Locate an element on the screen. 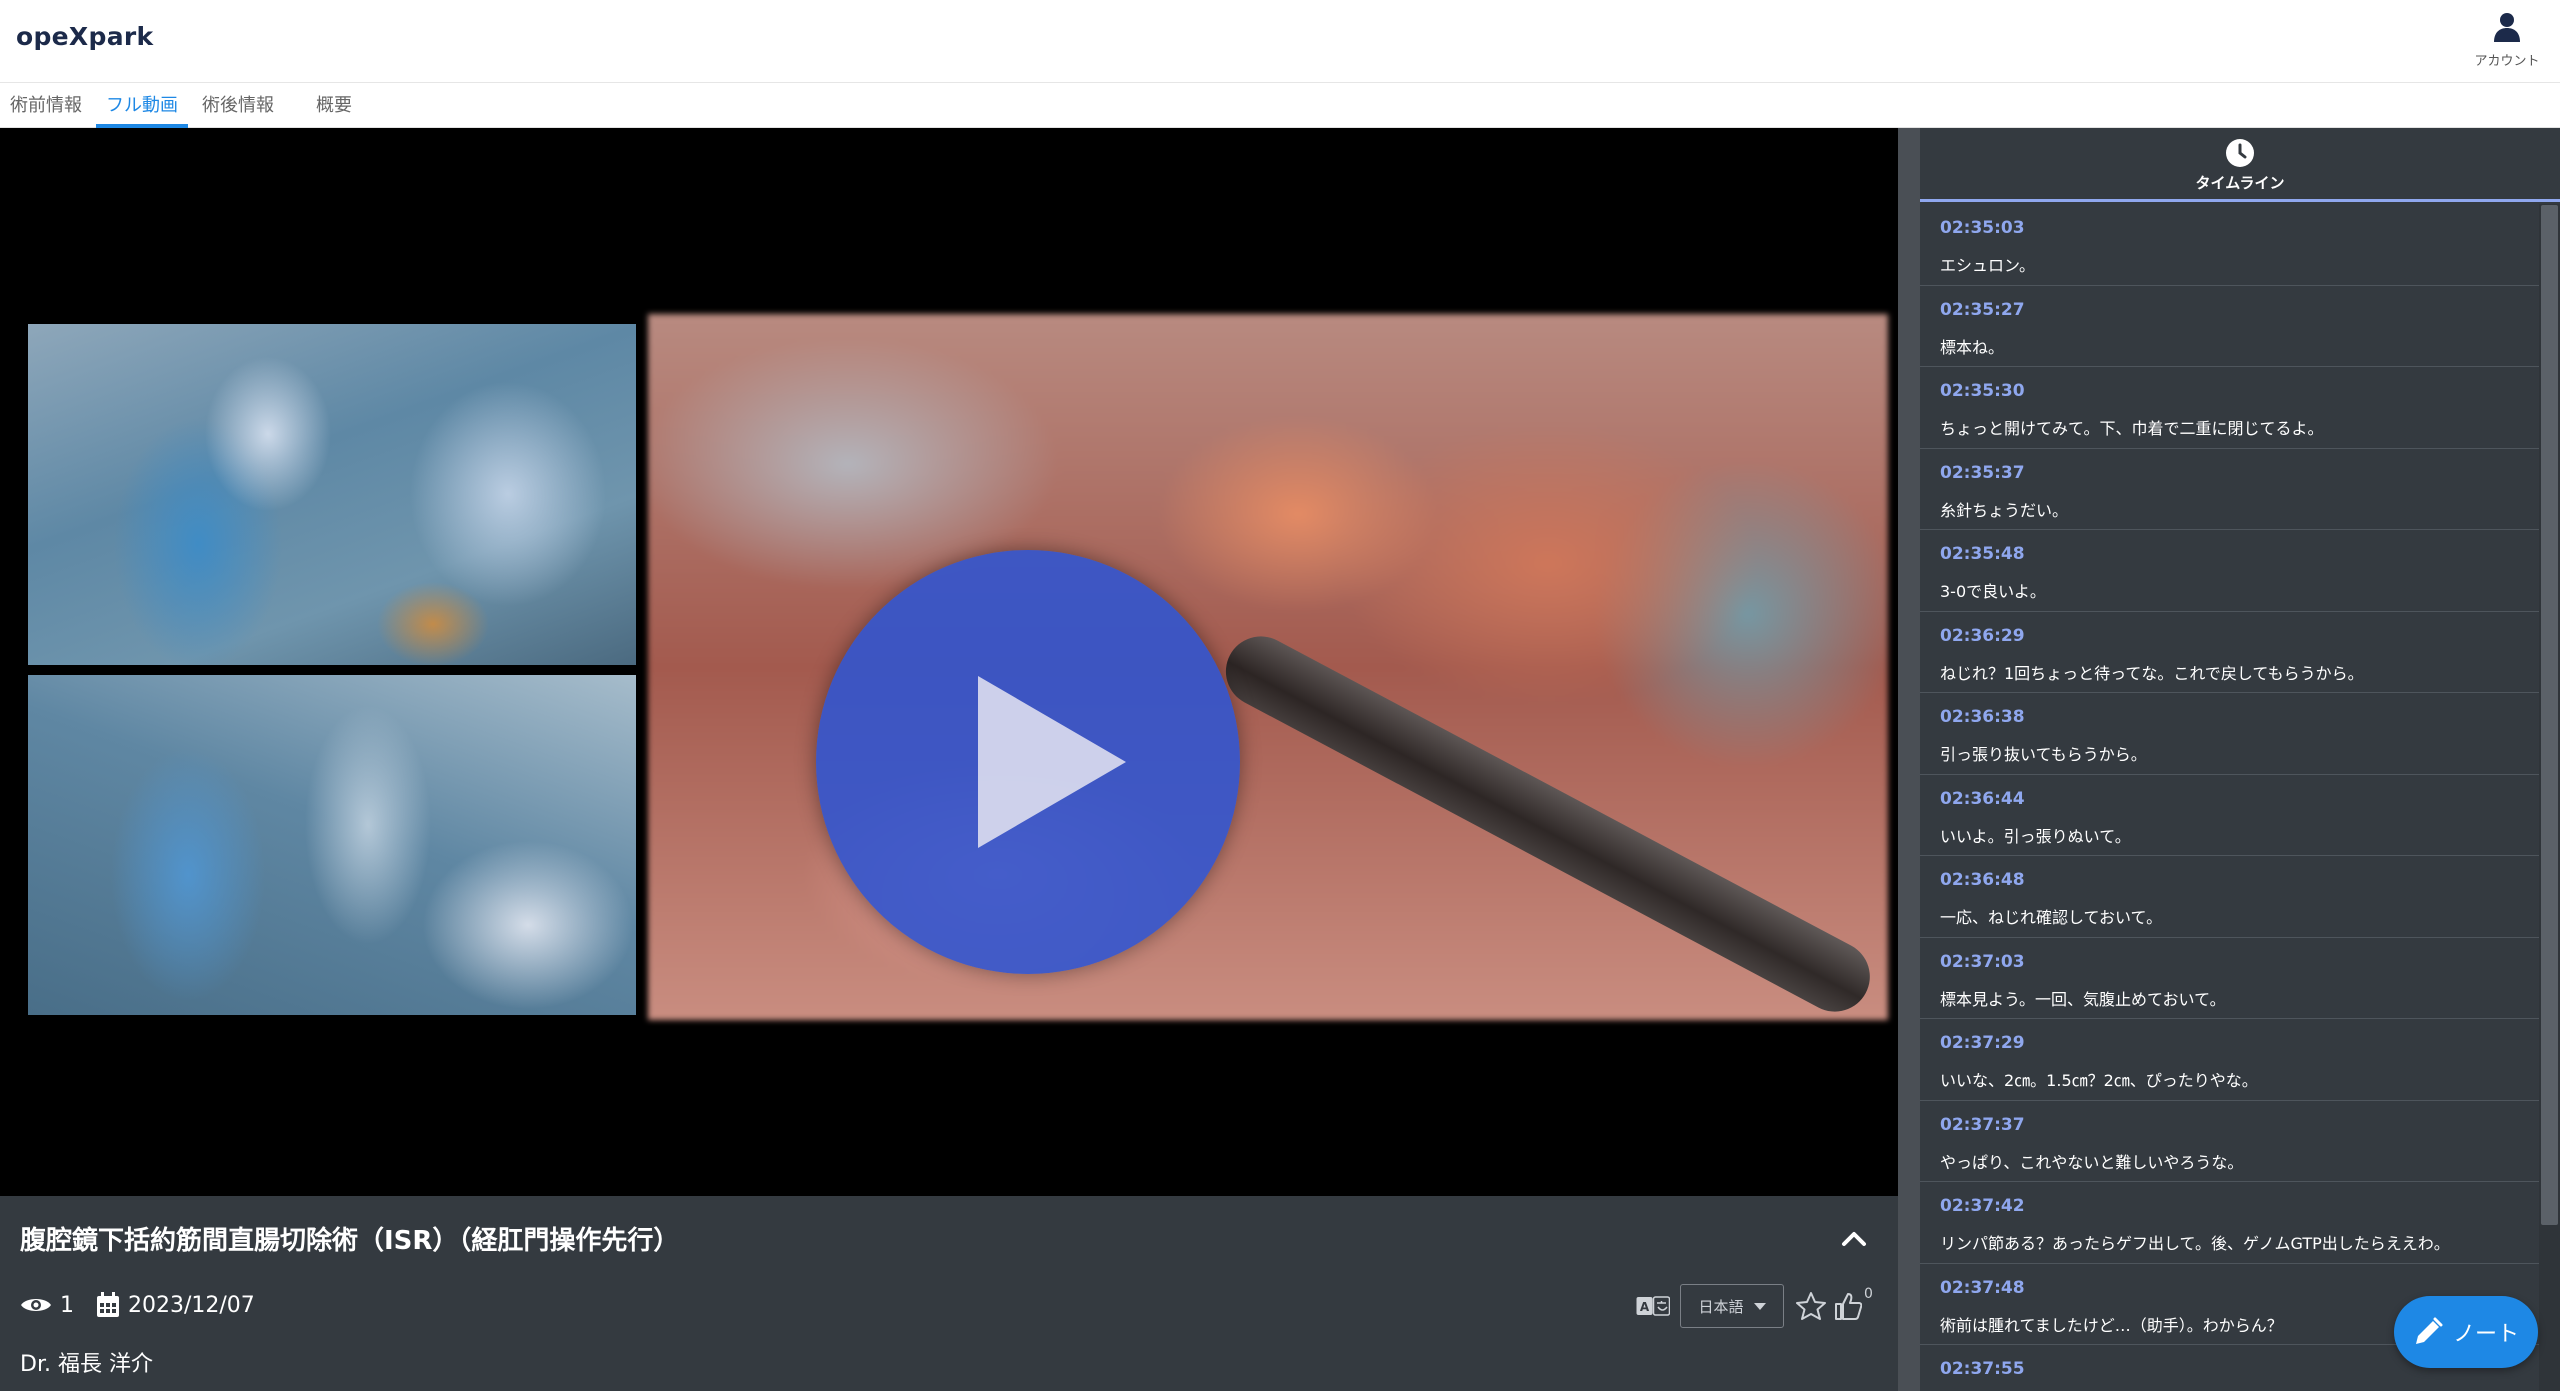  tab-preoperative-info: 術前情報 is located at coordinates (46, 106).